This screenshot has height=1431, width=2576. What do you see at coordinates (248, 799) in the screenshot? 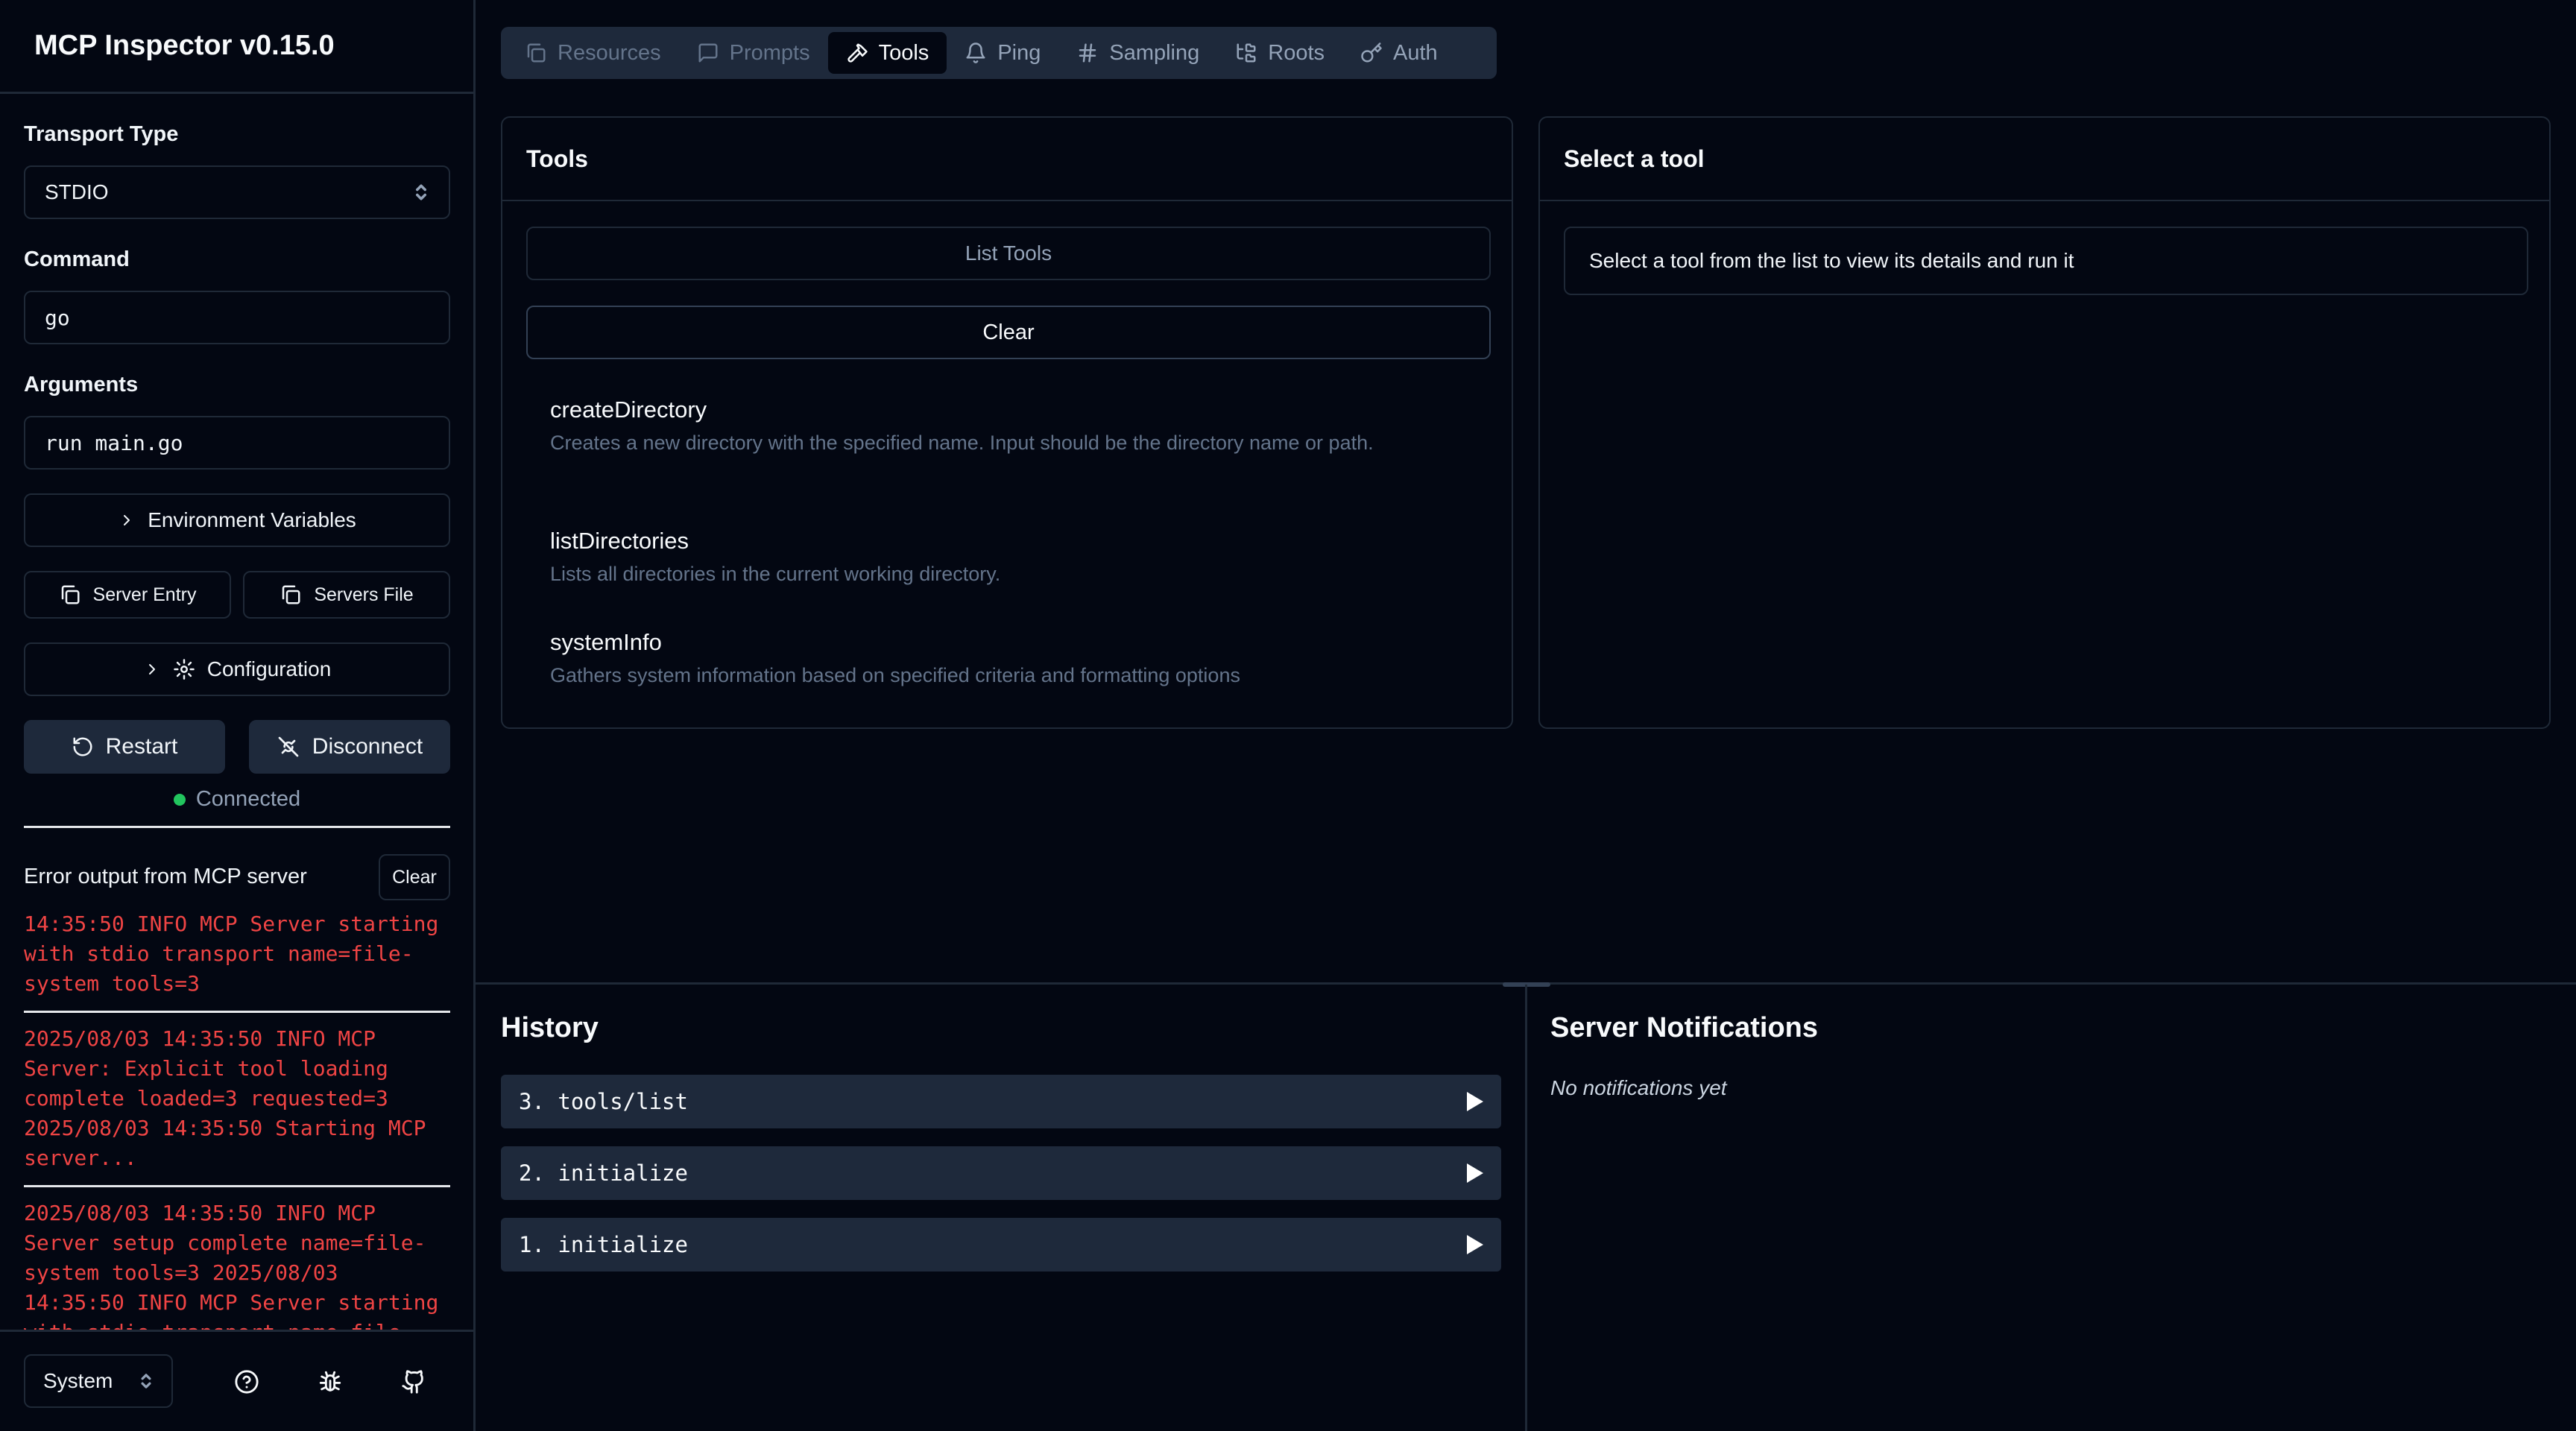
I see `connection-status-text: Connected` at bounding box center [248, 799].